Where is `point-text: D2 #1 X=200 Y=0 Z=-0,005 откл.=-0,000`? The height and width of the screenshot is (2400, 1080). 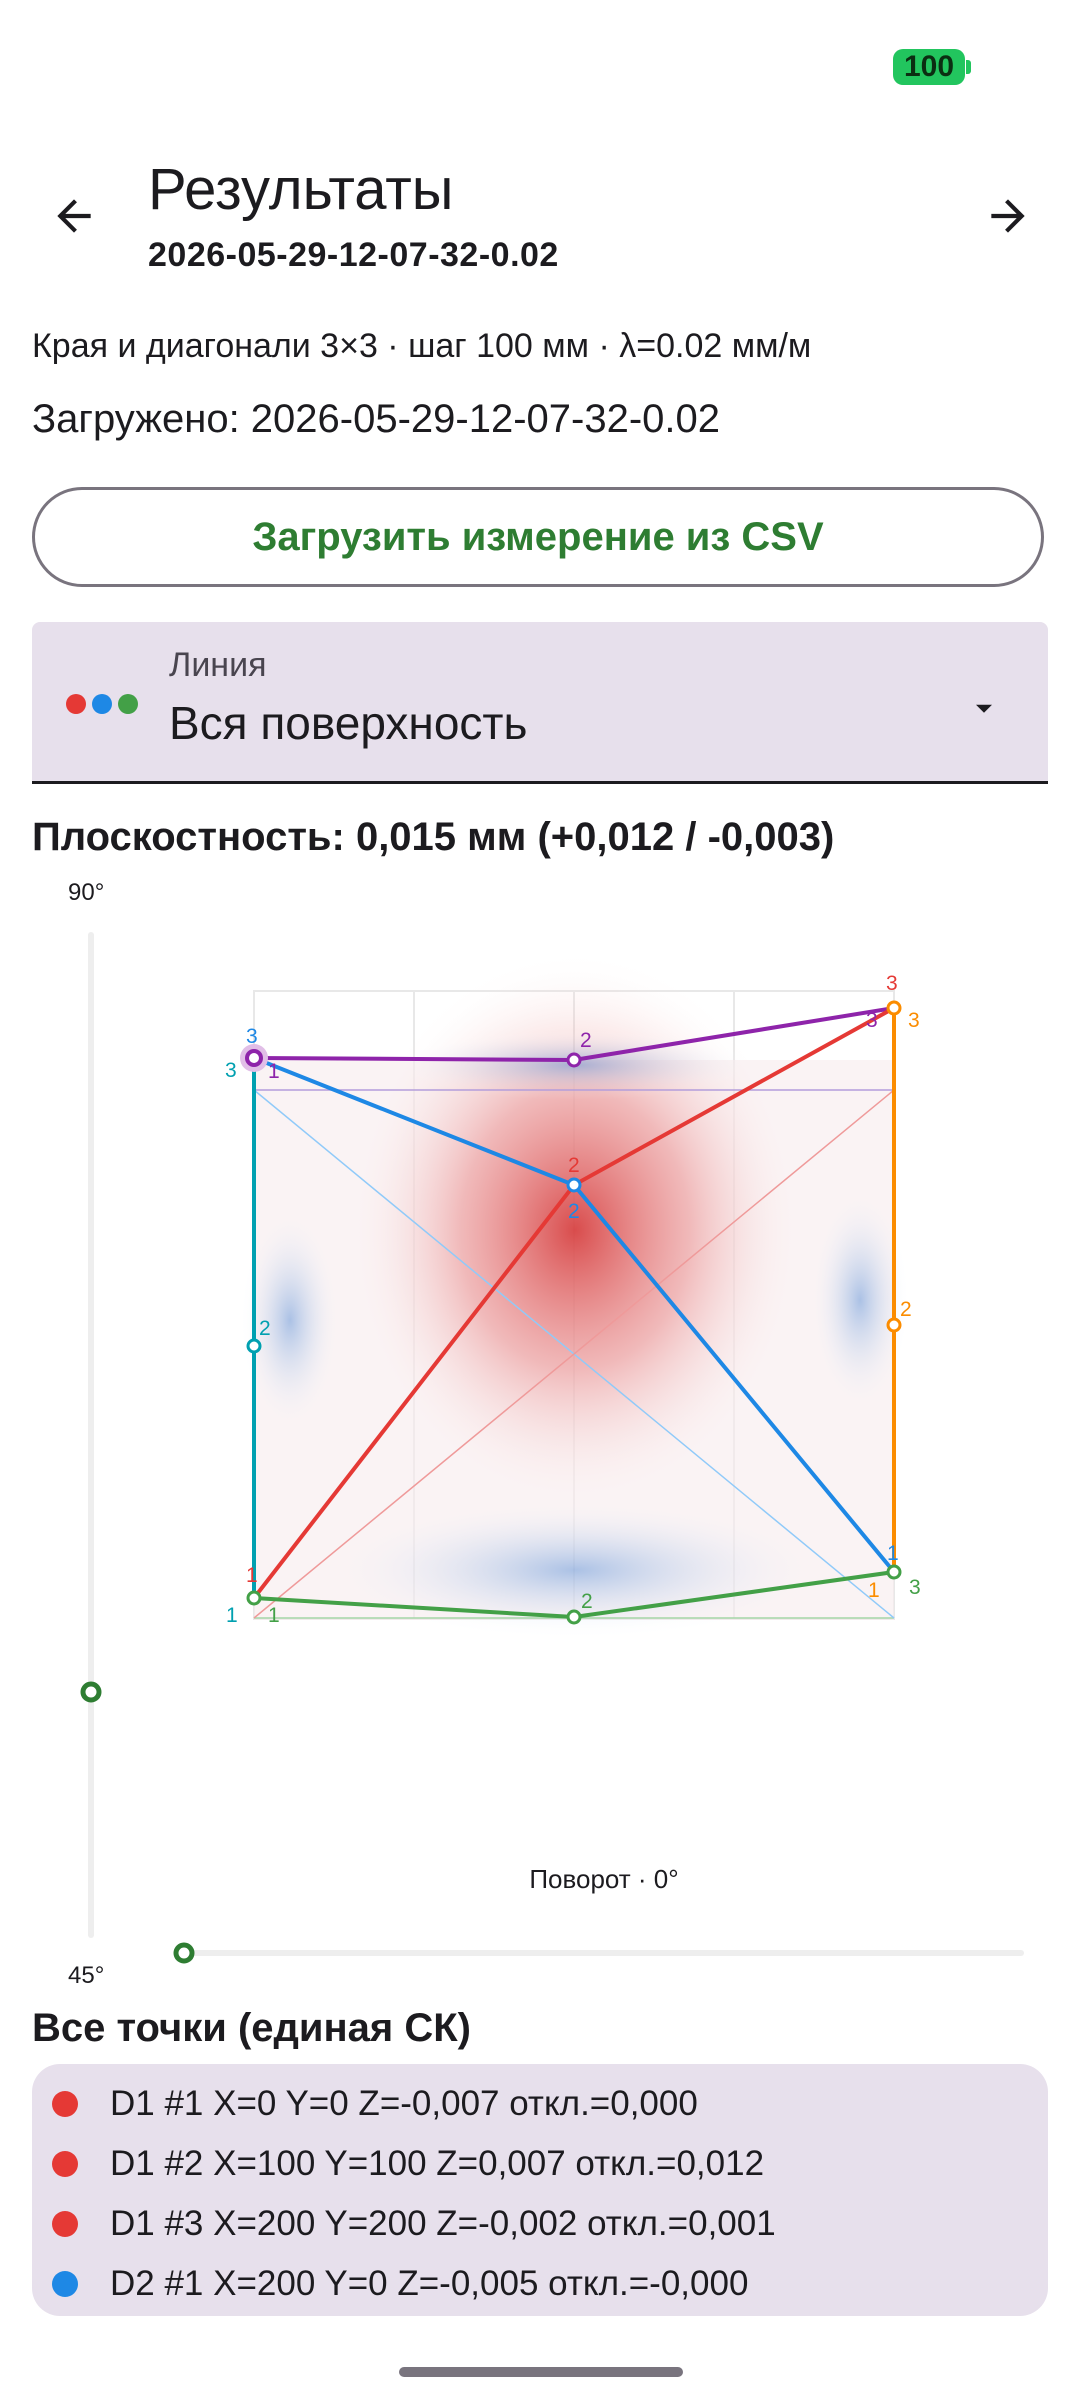
point-text: D2 #1 X=200 Y=0 Z=-0,005 откл.=-0,000 is located at coordinates (429, 2283).